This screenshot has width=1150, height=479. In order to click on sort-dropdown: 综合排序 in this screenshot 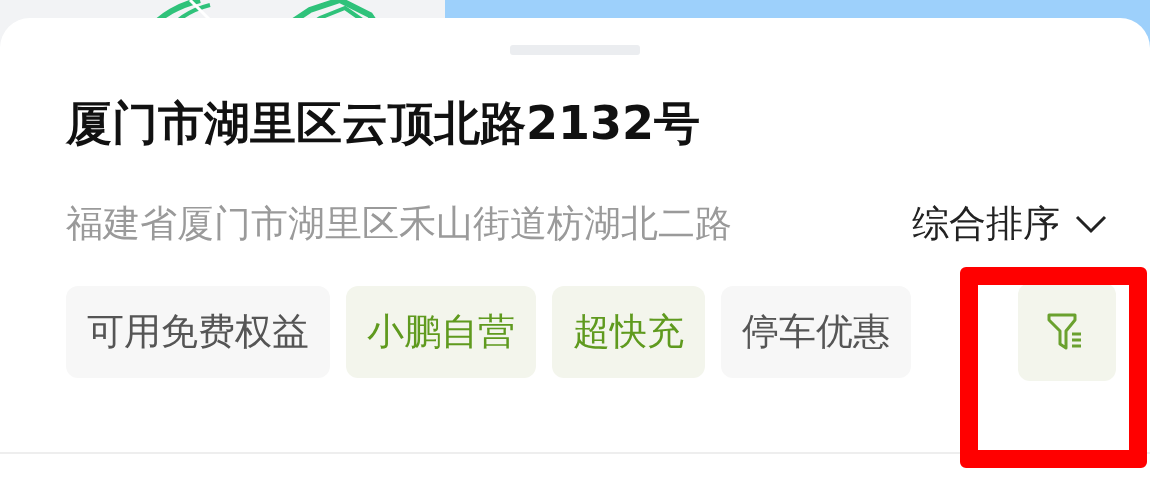, I will do `click(1010, 224)`.